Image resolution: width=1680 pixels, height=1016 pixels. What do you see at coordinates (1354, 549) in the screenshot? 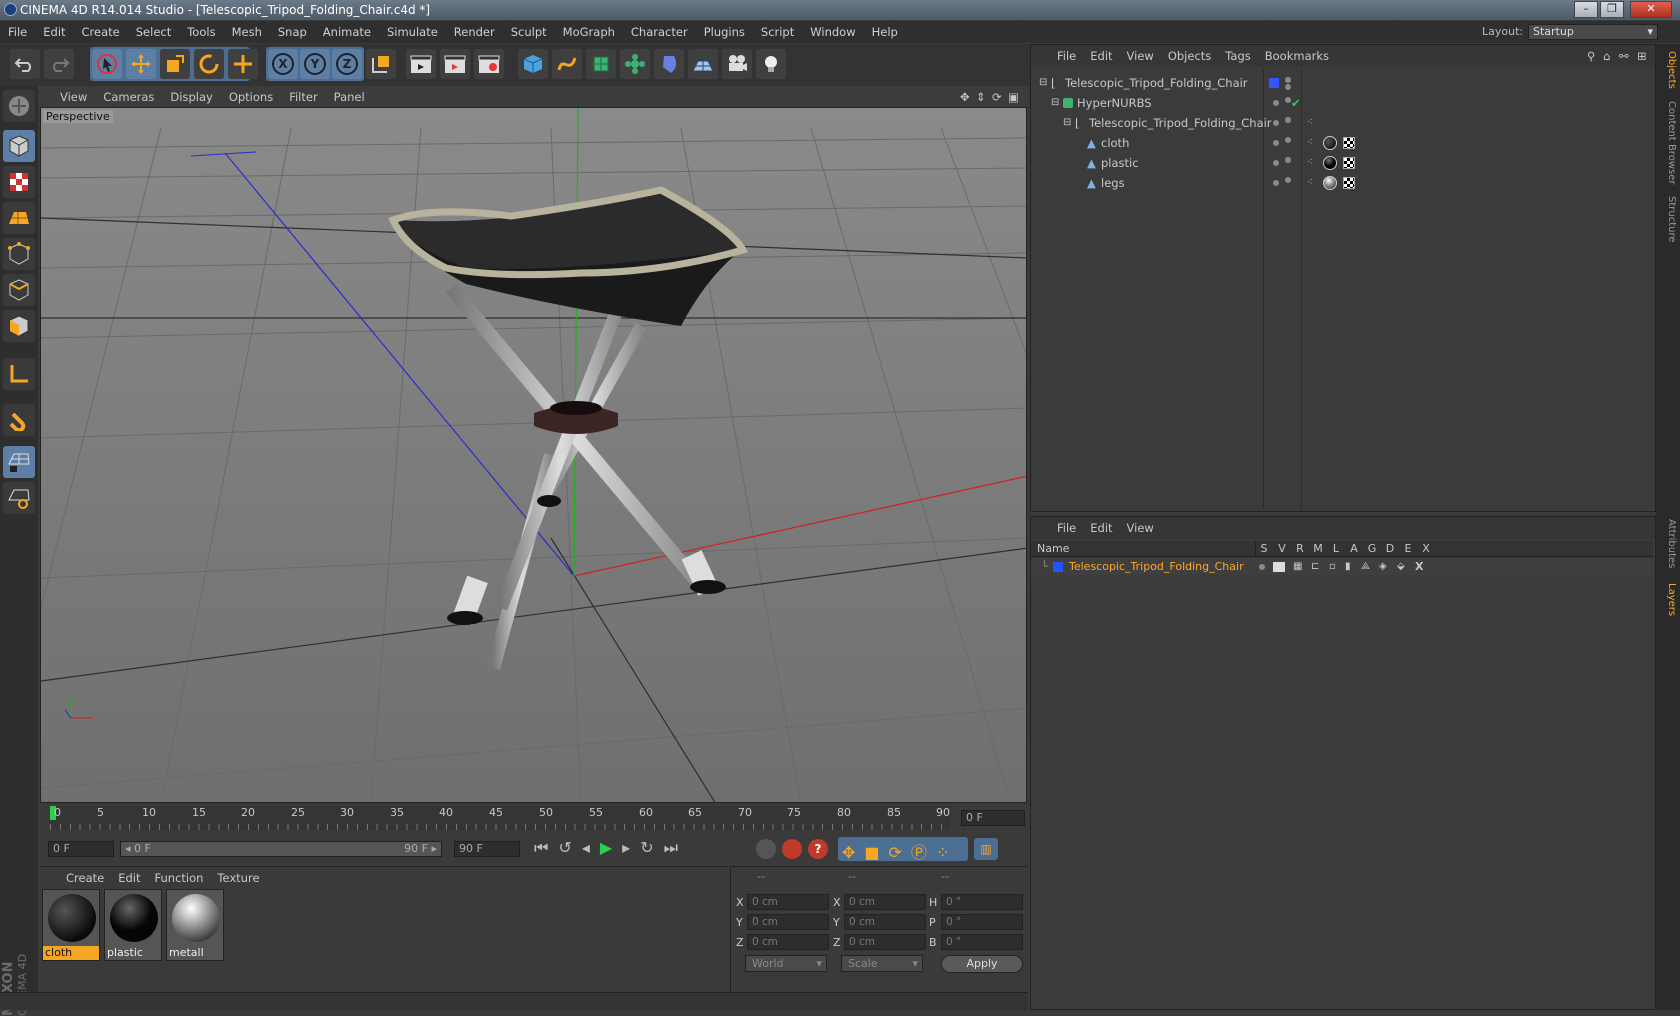
I see `layer-column-animation: A` at bounding box center [1354, 549].